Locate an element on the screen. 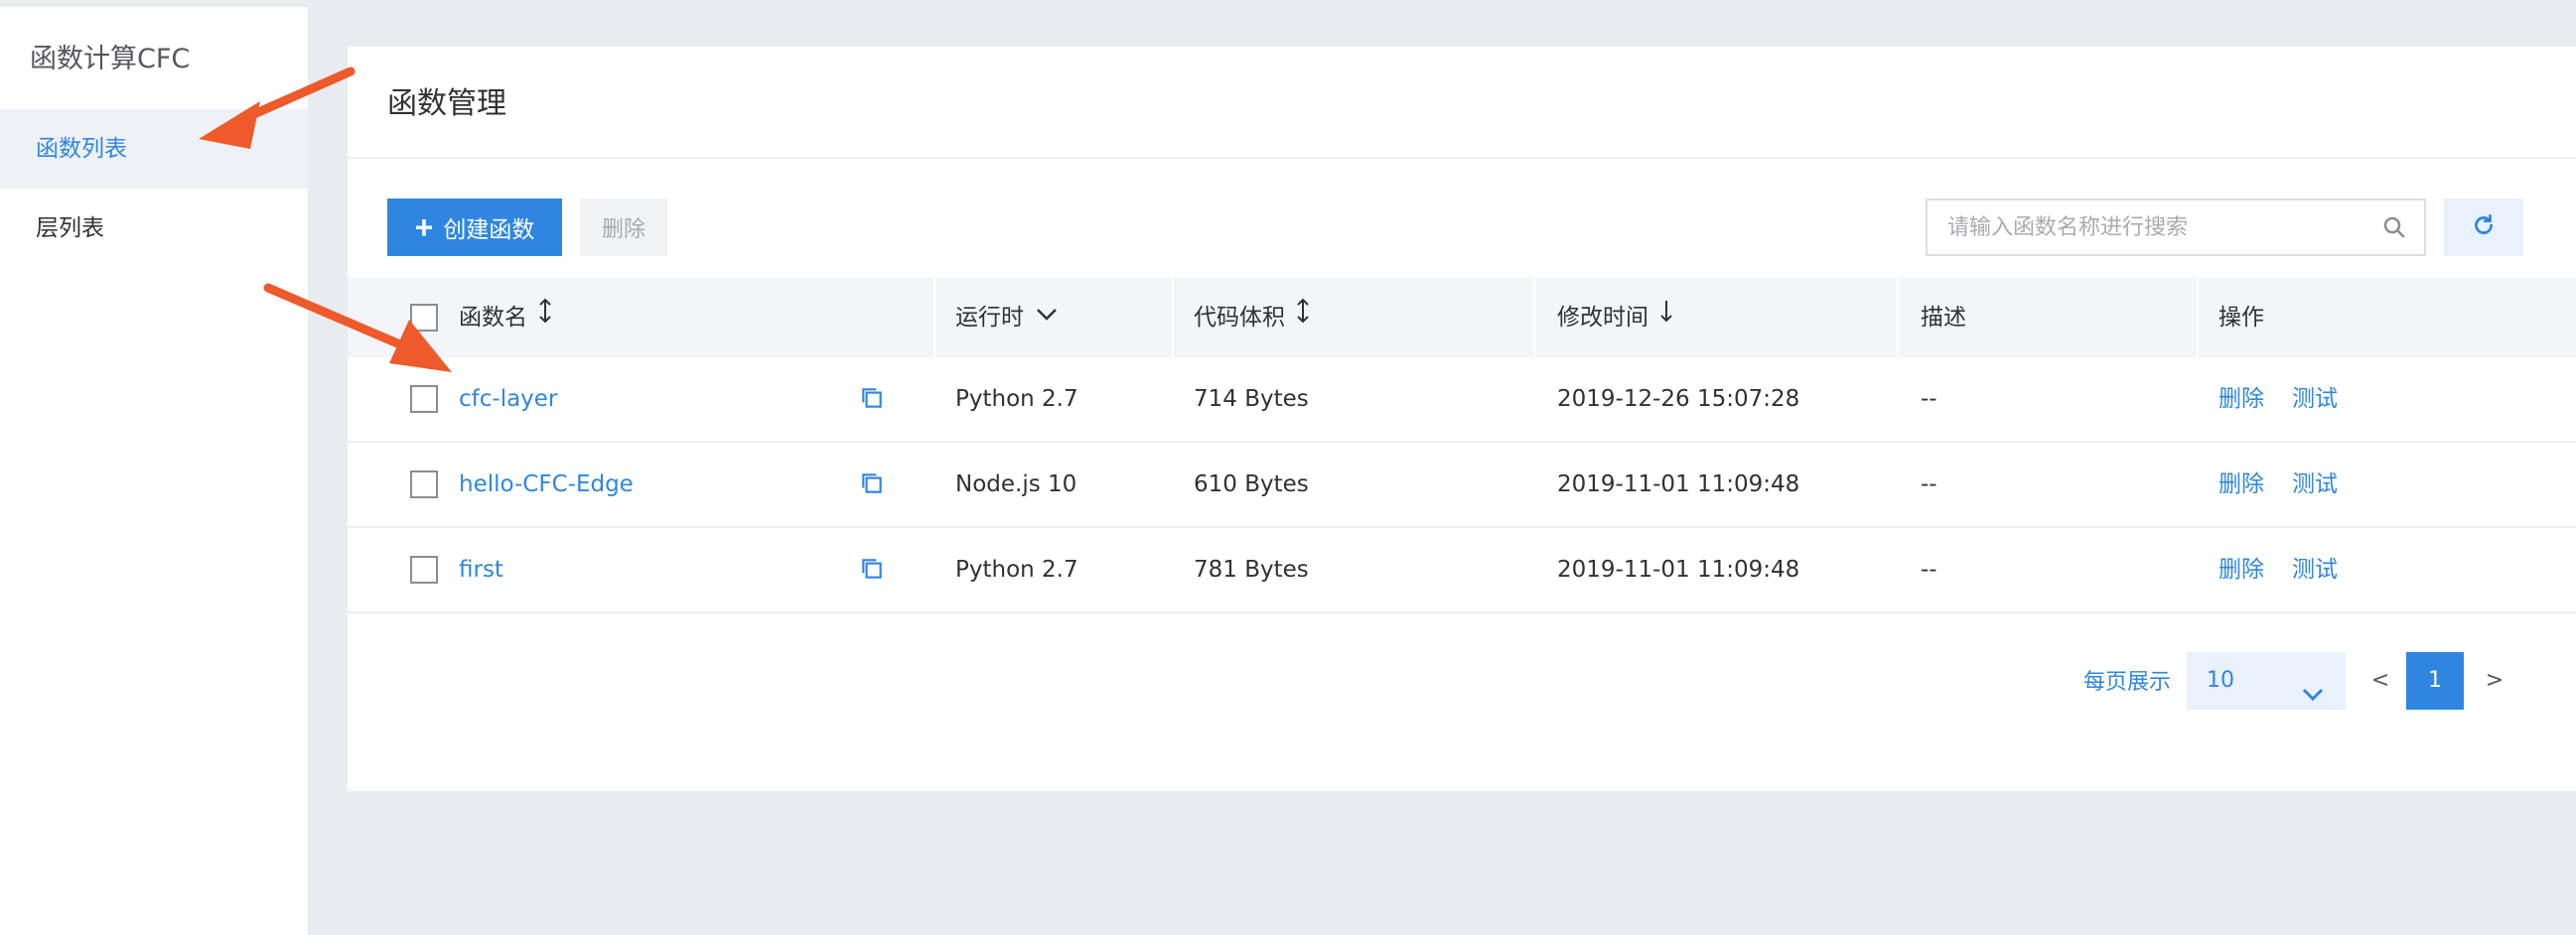 This screenshot has height=935, width=2576. sidebar-item-layer-list: 层列表 is located at coordinates (154, 228).